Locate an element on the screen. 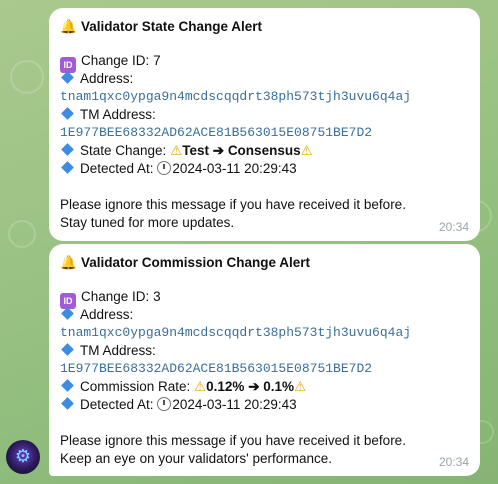  change-to: 0.1% is located at coordinates (279, 386).